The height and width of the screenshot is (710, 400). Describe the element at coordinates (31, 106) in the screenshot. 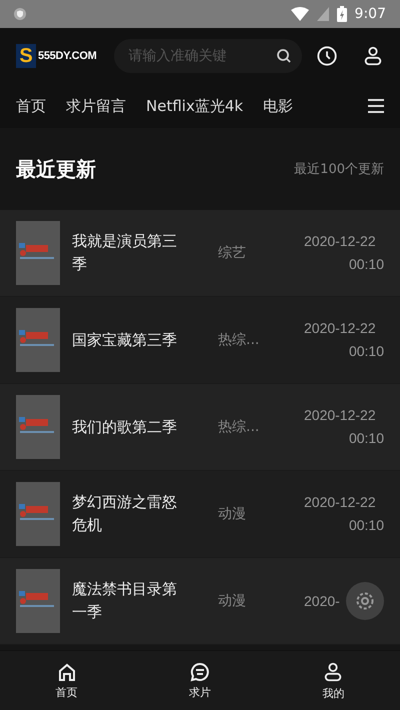

I see `nav-tab: 首页` at that location.